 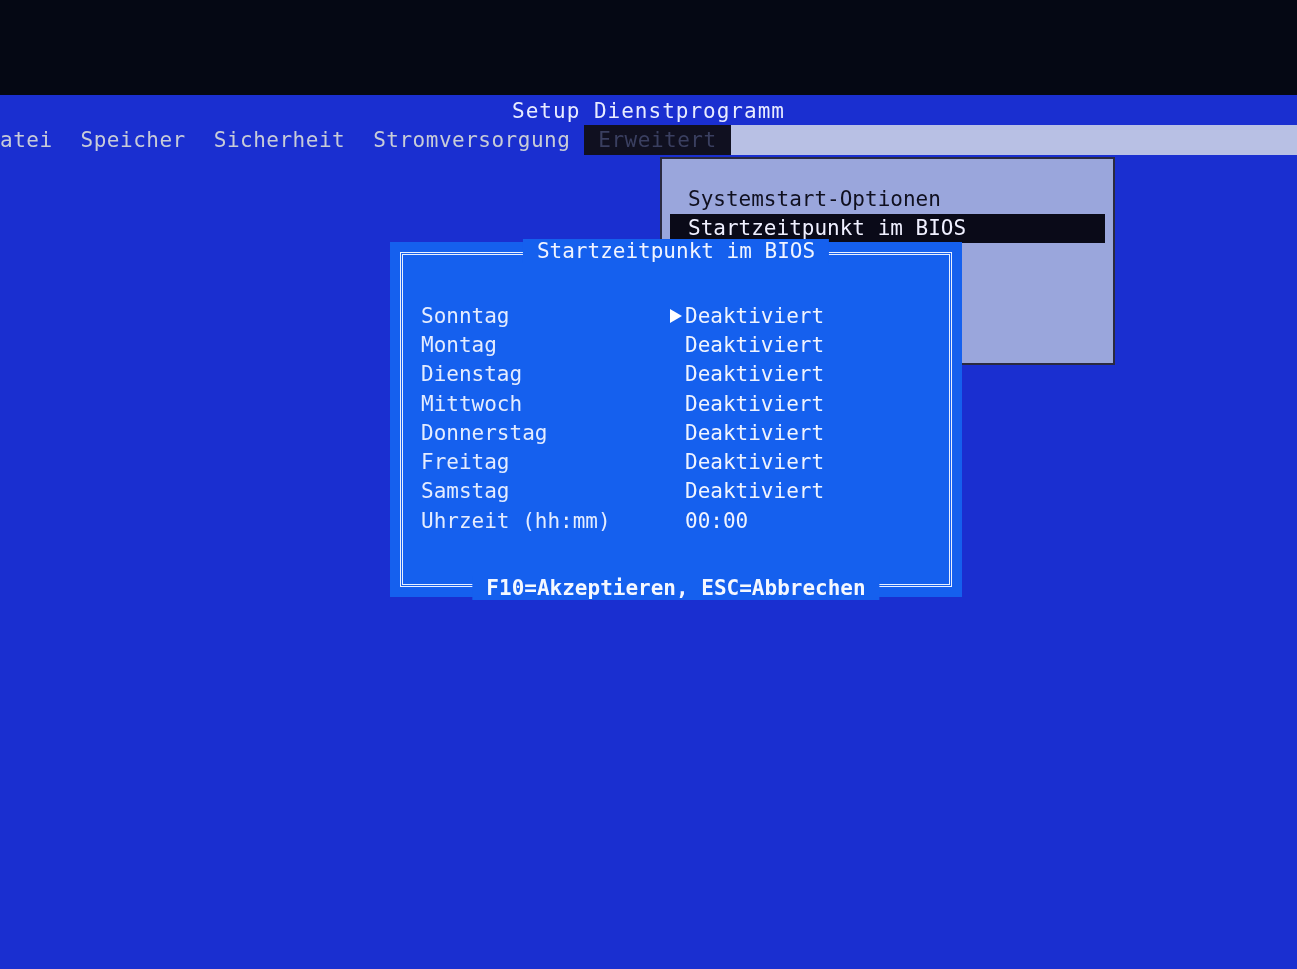 What do you see at coordinates (717, 520) in the screenshot?
I see `setting-value: 00:00` at bounding box center [717, 520].